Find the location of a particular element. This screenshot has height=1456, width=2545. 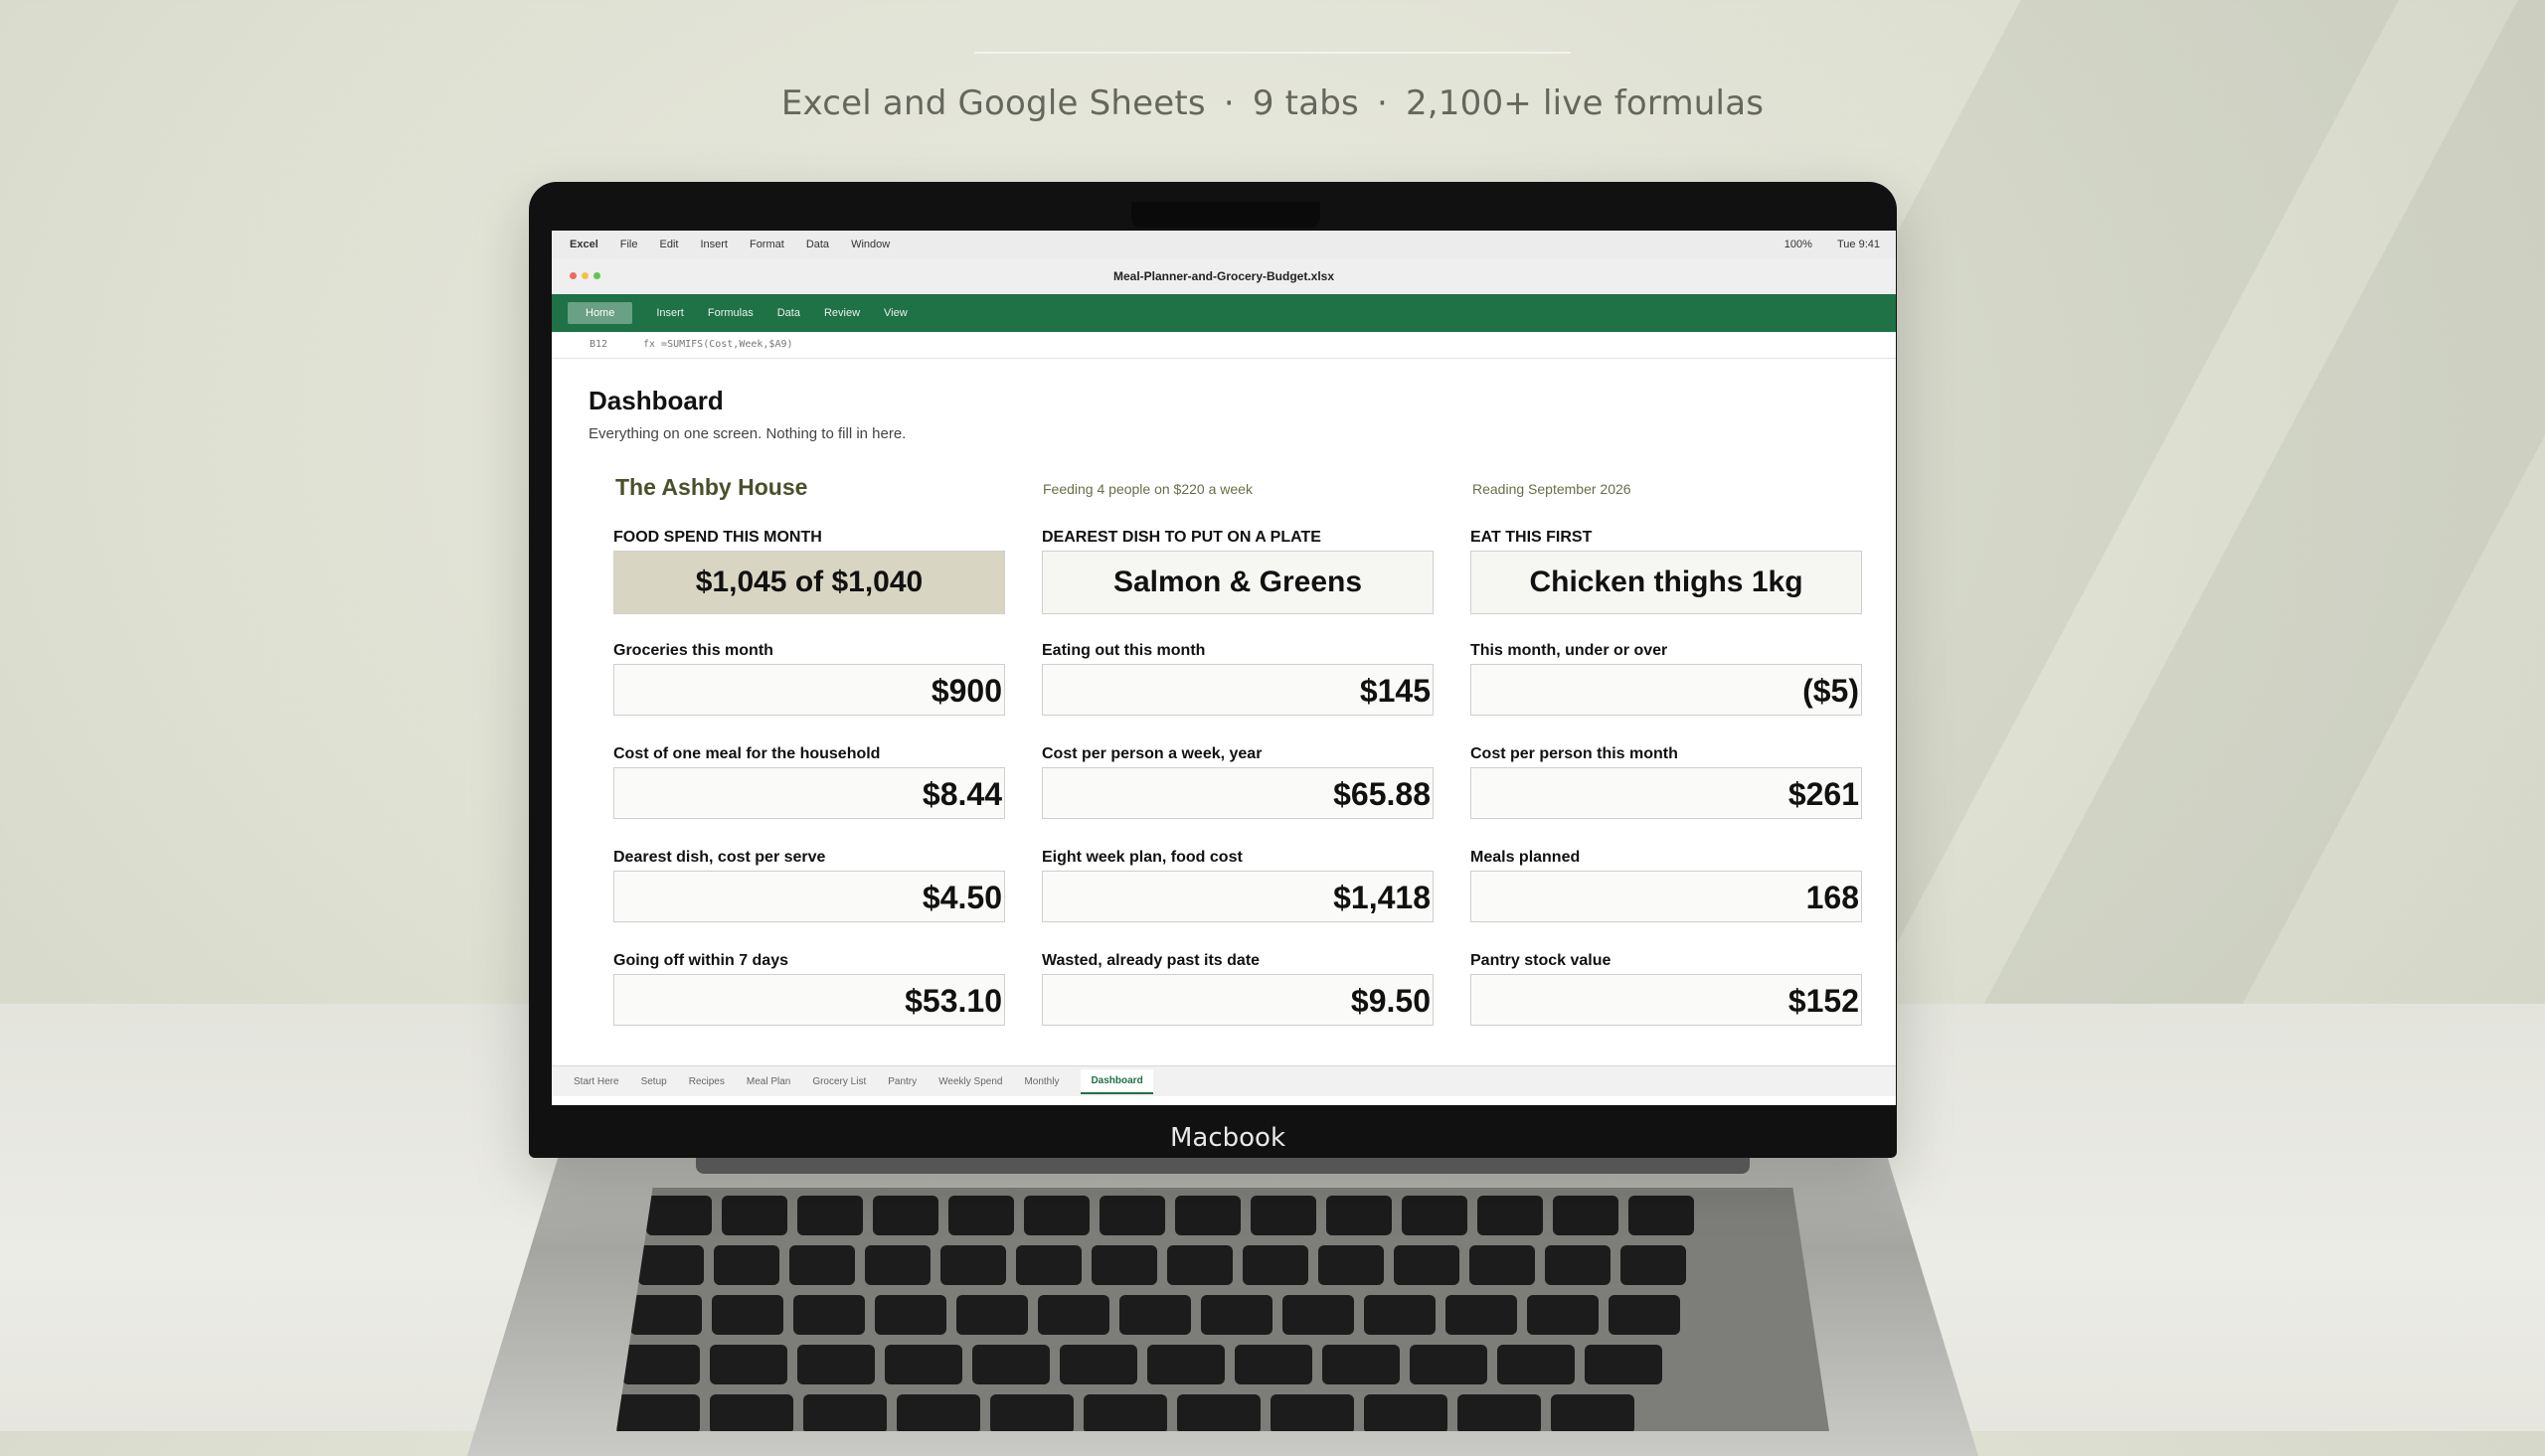

card-value: $261 is located at coordinates (1666, 793).